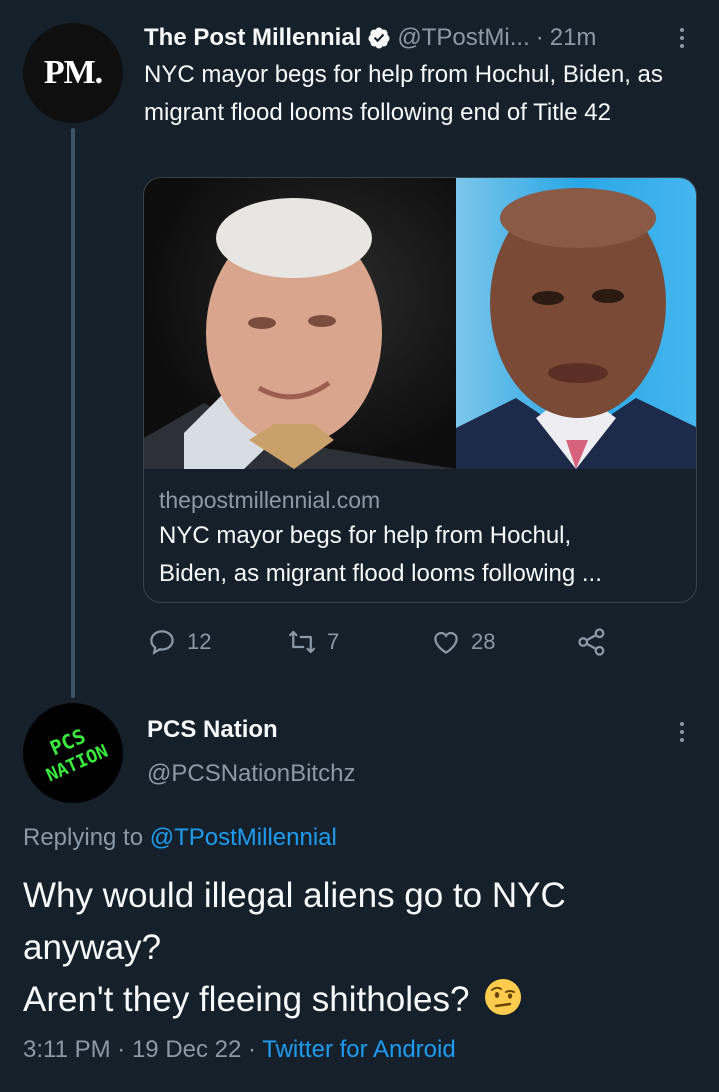  What do you see at coordinates (186, 1049) in the screenshot?
I see `tweet-date: 19 Dec 22` at bounding box center [186, 1049].